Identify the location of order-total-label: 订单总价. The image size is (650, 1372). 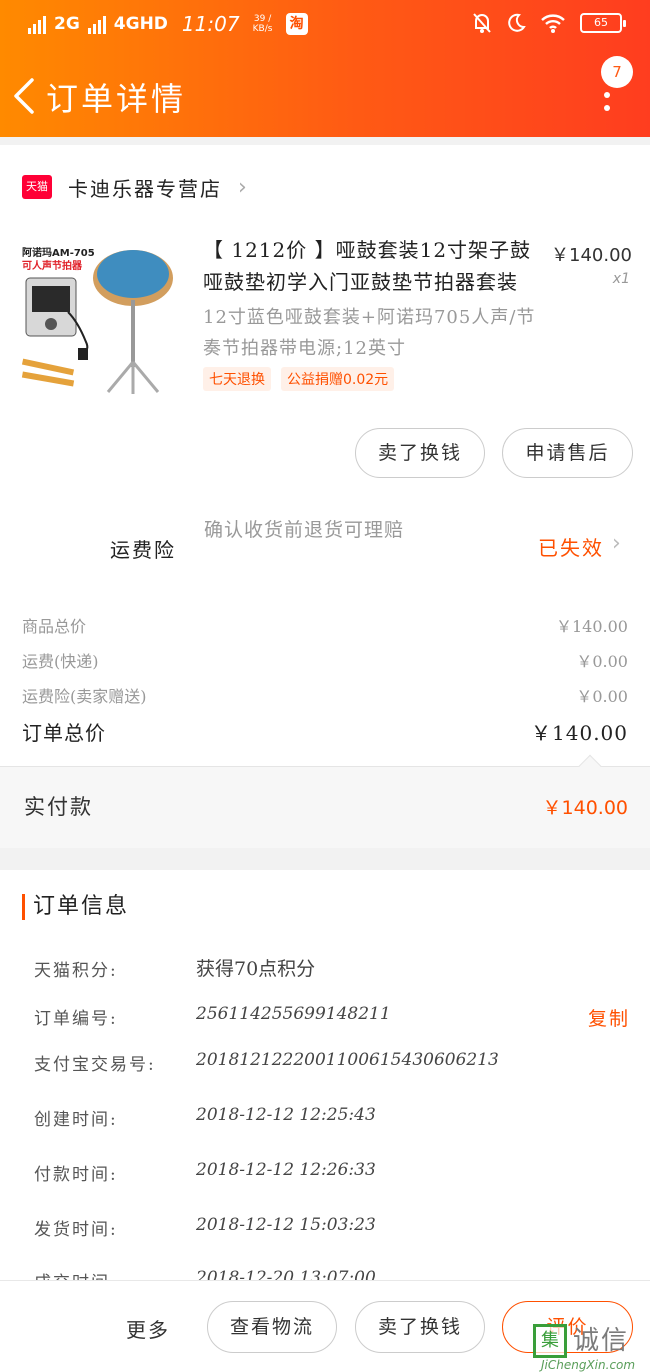
(64, 733).